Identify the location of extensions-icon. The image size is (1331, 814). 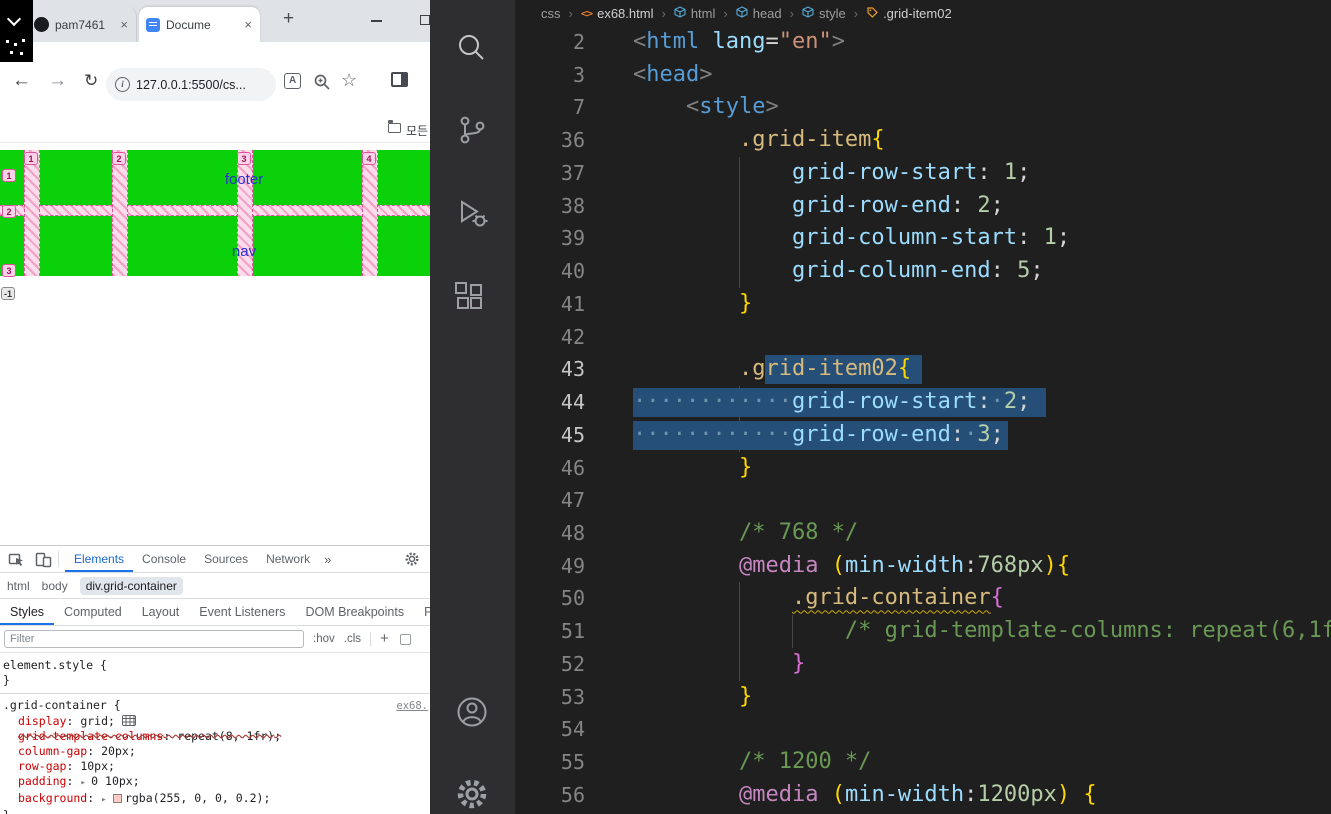
(472, 298).